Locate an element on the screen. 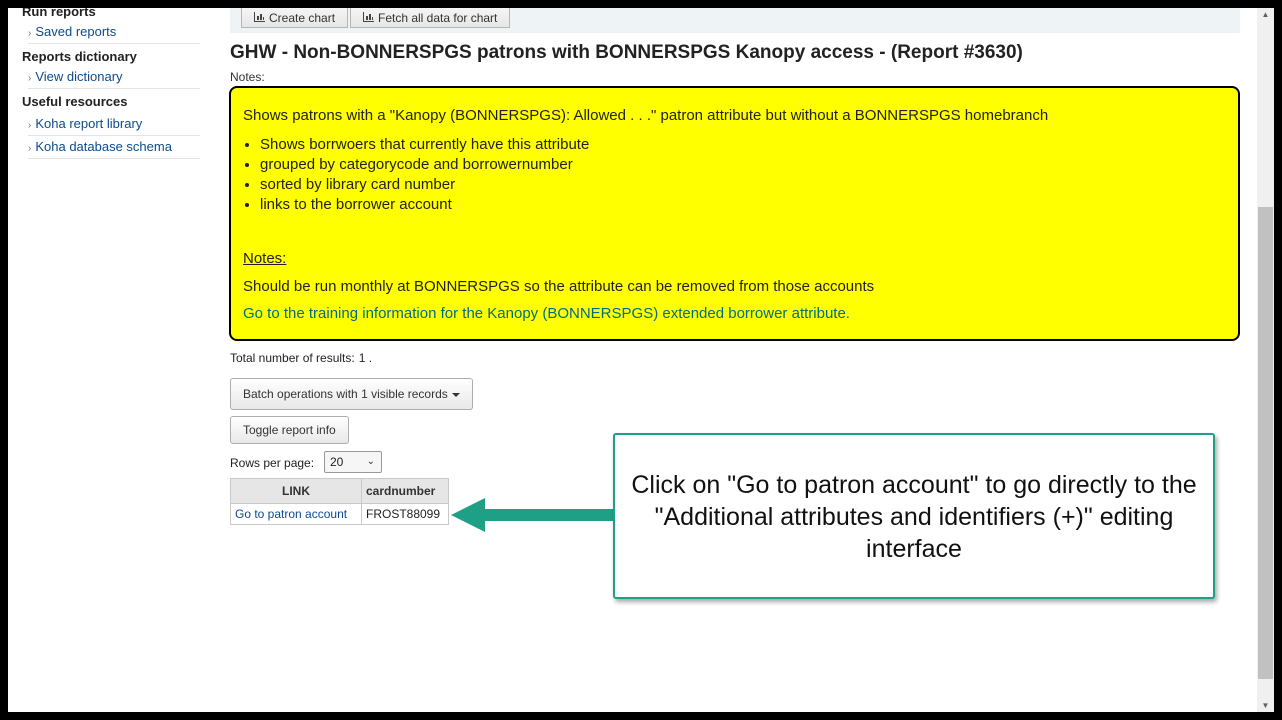 Image resolution: width=1282 pixels, height=720 pixels. list-item: sorted by library card number is located at coordinates (424, 185).